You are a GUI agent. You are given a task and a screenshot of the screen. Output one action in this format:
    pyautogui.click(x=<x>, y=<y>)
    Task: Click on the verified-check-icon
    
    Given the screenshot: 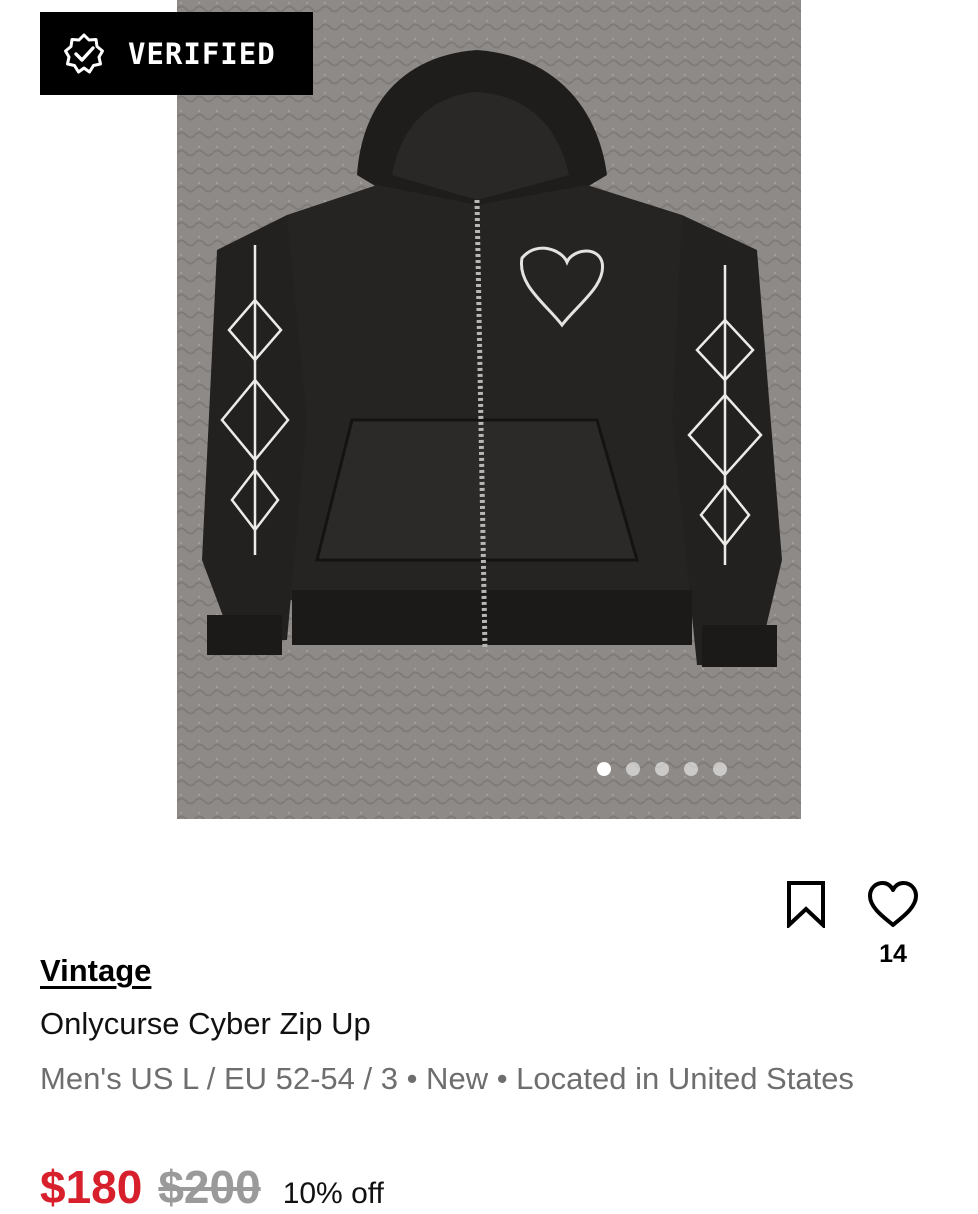 What is the action you would take?
    pyautogui.click(x=84, y=53)
    